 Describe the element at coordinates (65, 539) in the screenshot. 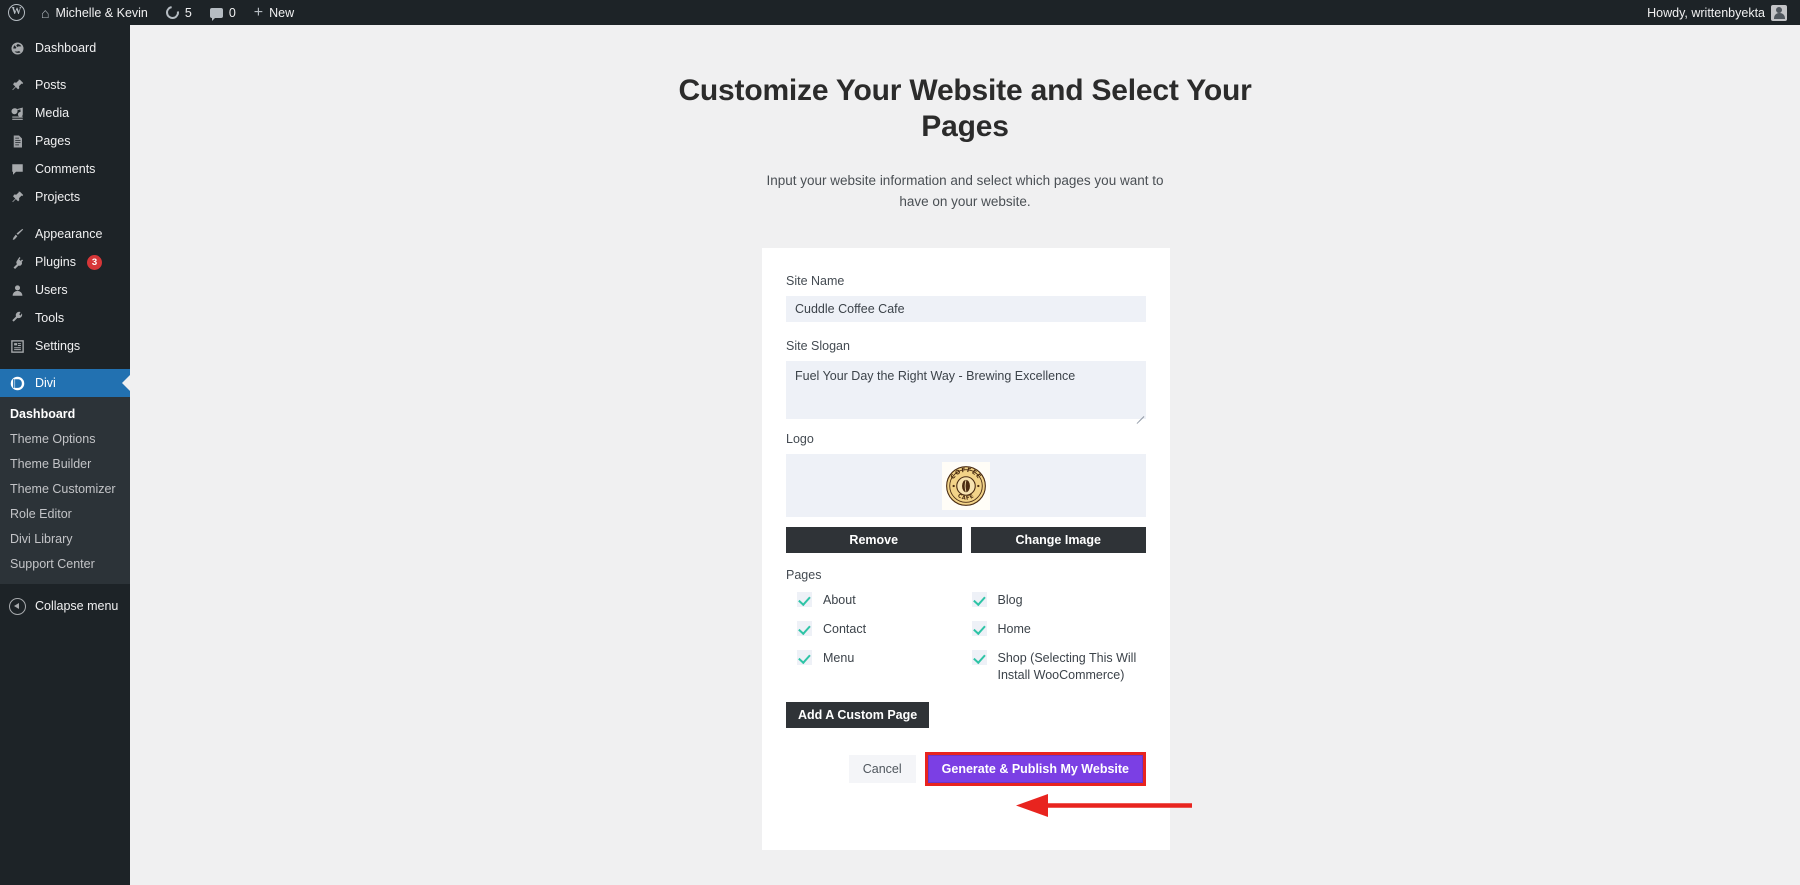

I see `submenu-item-divi-library: Divi Library` at that location.